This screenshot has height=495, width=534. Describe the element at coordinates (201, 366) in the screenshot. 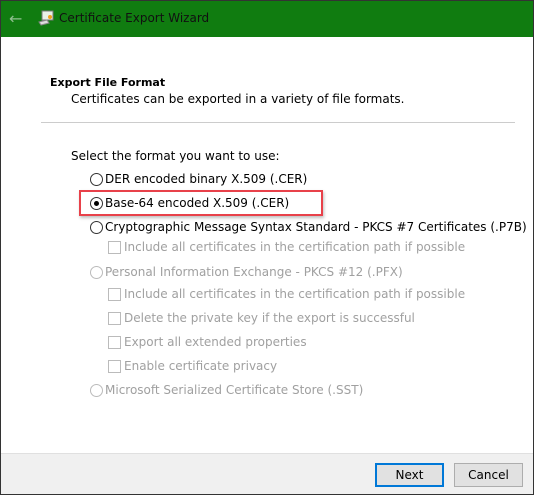

I see `option-label: Enable certificate privacy` at that location.